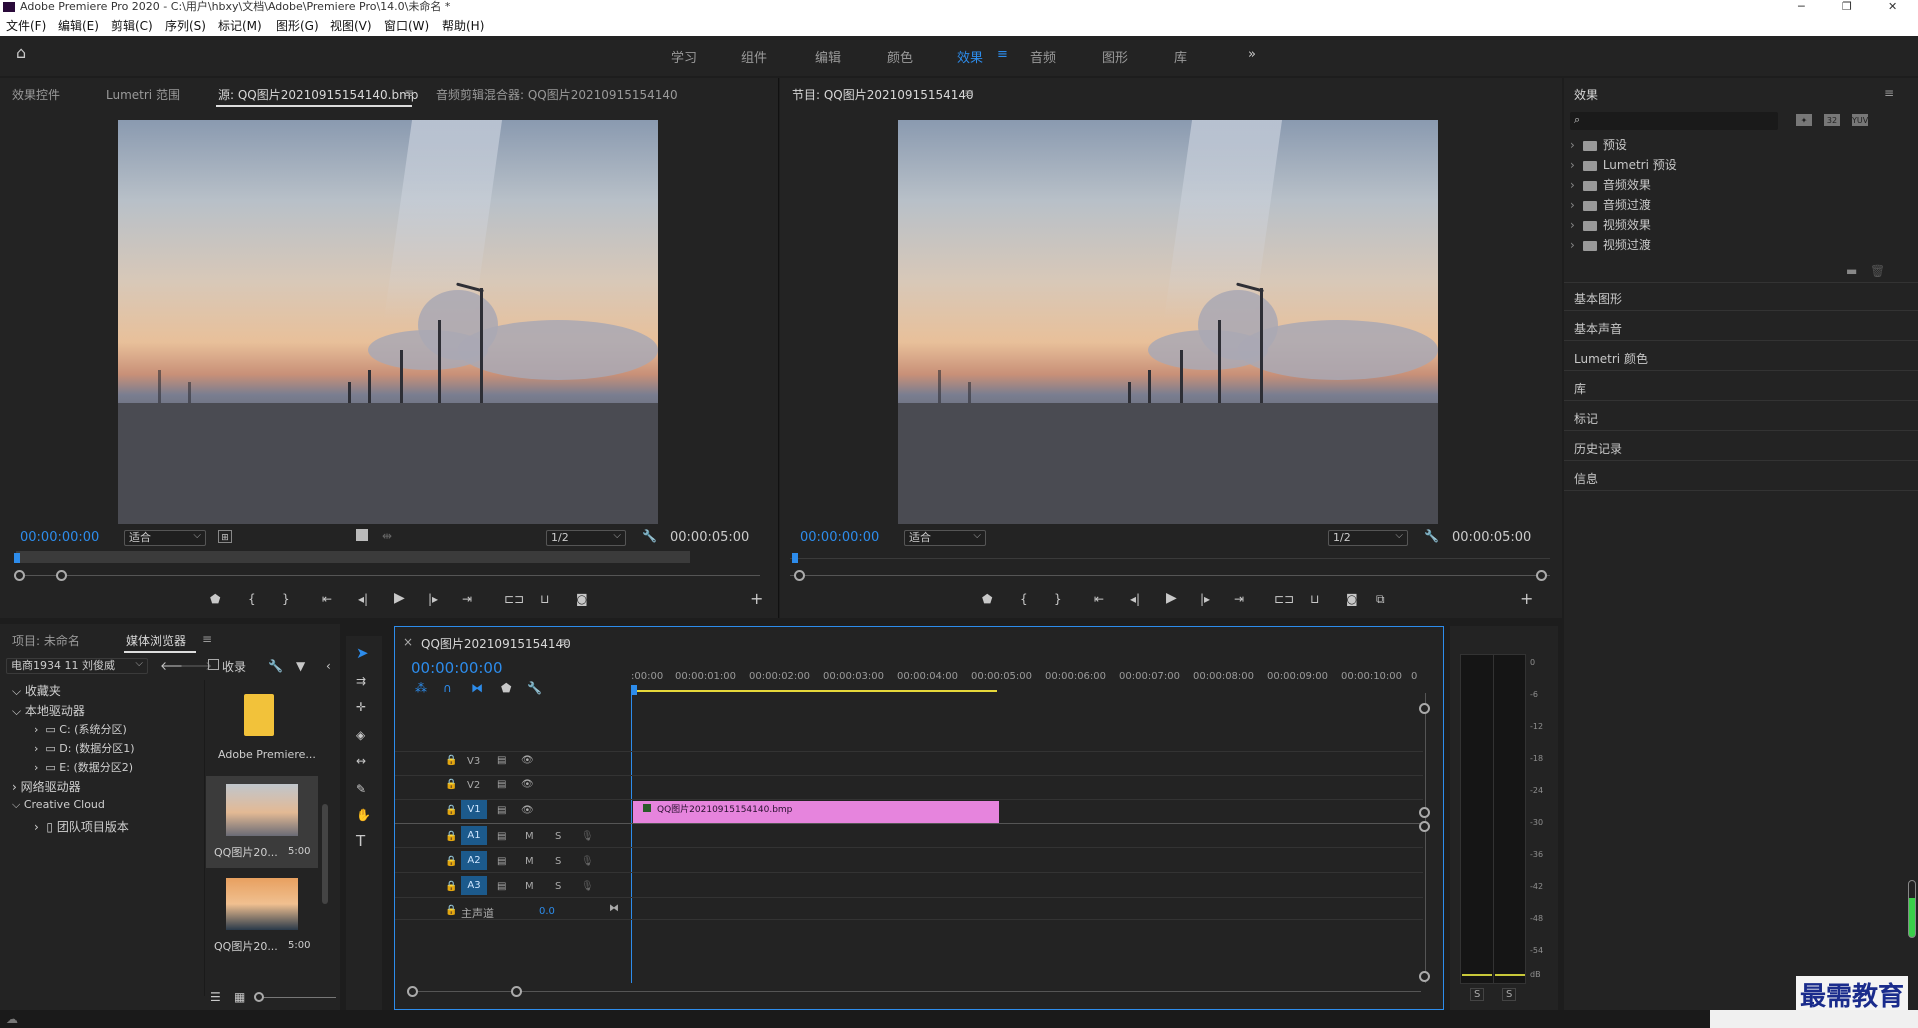  I want to click on program-timecode: 00:00:00:00, so click(839, 537).